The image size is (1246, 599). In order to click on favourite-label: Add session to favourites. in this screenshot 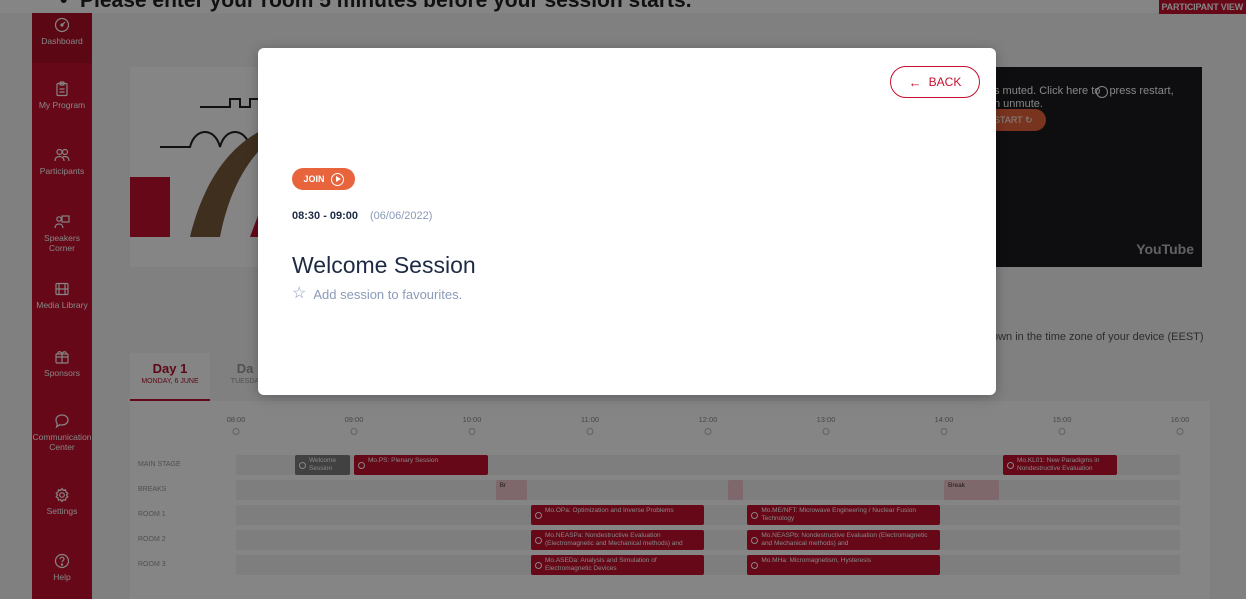, I will do `click(388, 294)`.